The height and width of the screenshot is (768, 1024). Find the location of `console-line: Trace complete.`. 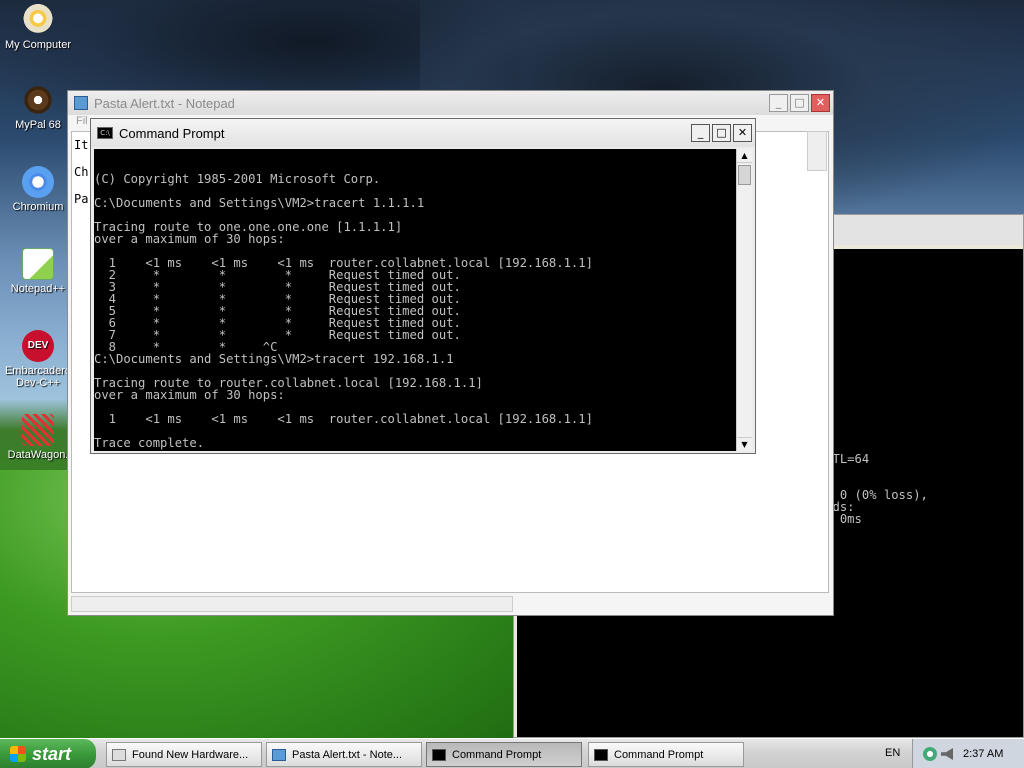

console-line: Trace complete. is located at coordinates (149, 443).